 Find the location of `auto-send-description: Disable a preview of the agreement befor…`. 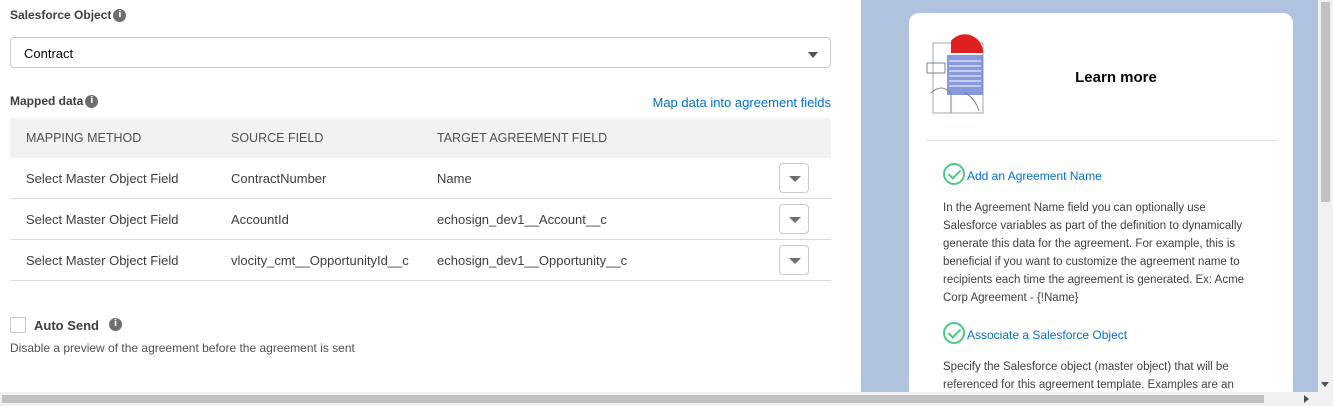

auto-send-description: Disable a preview of the agreement befor… is located at coordinates (182, 348).